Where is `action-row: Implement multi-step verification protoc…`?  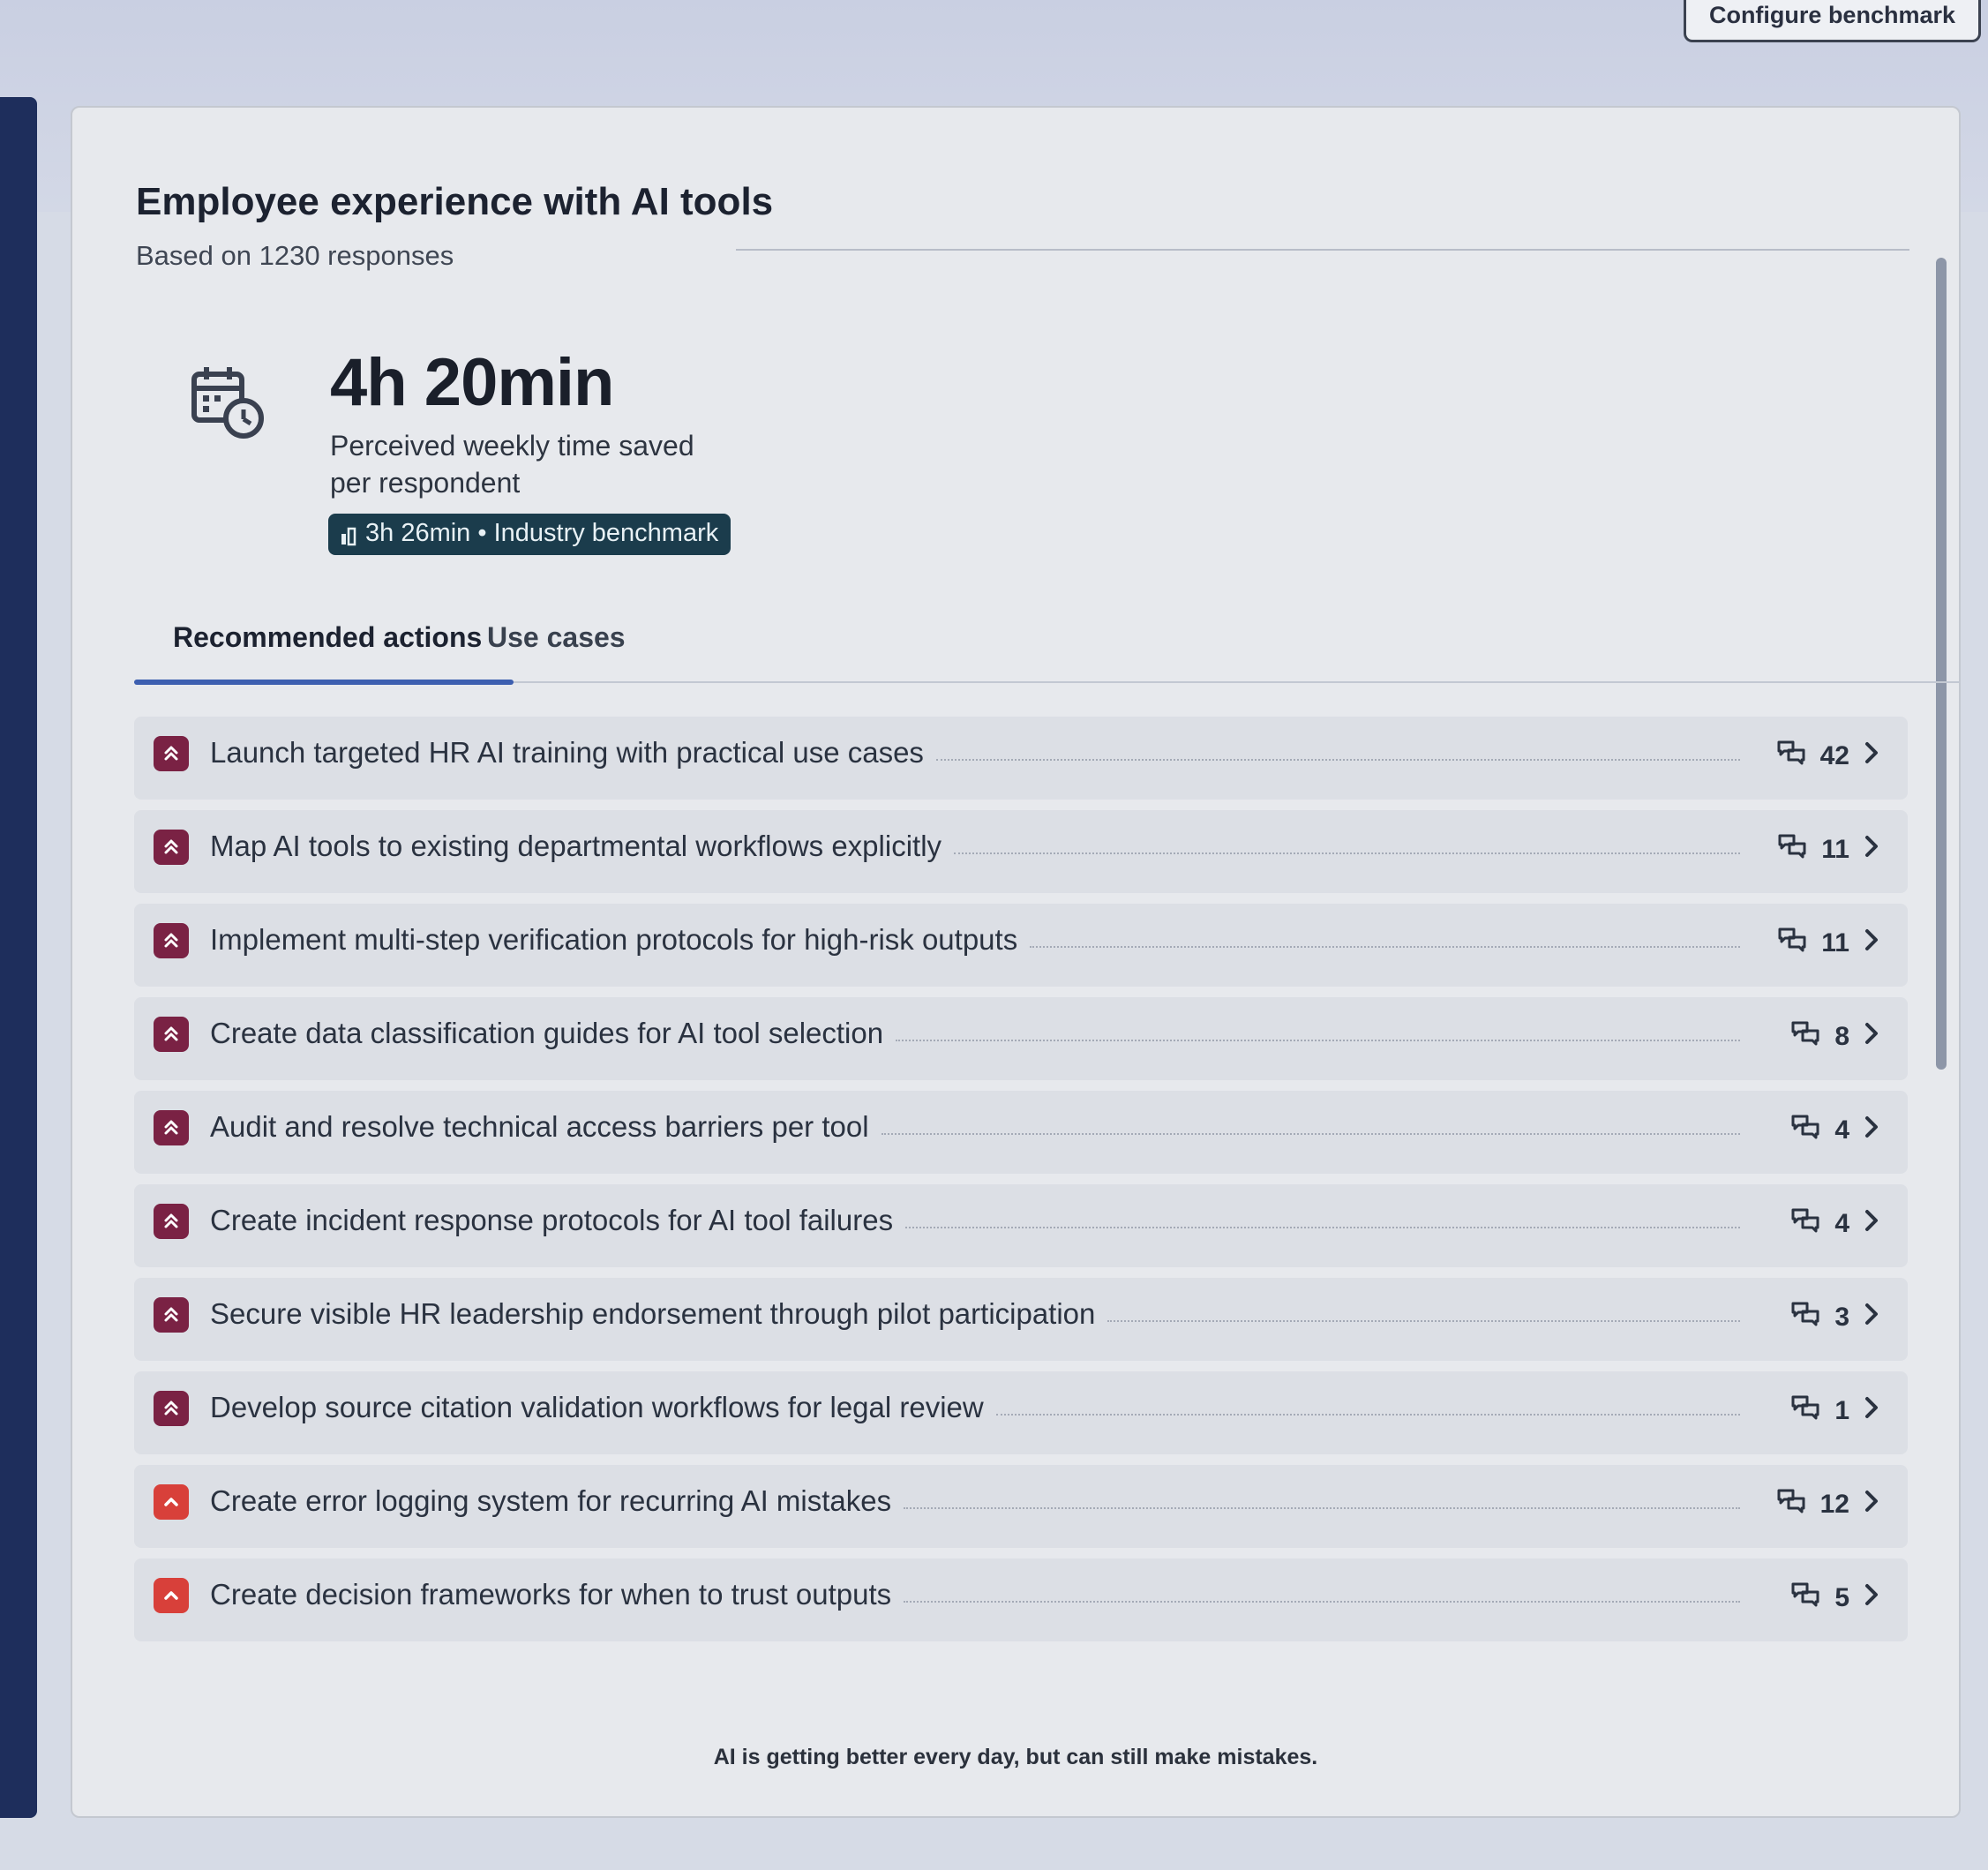
action-row: Implement multi-step verification protoc… is located at coordinates (1021, 945).